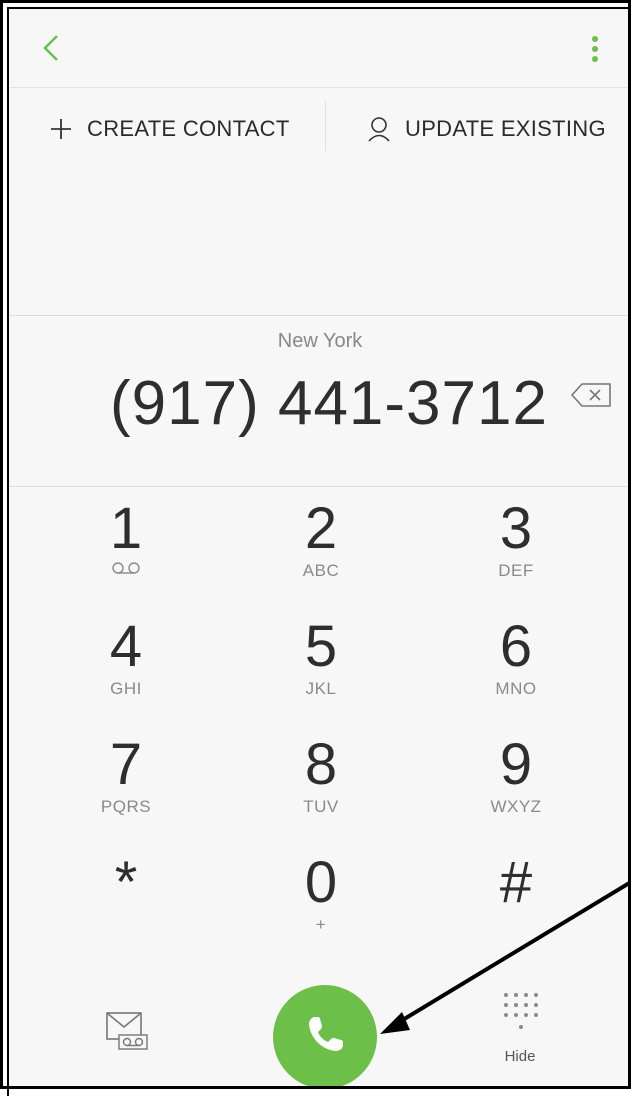  What do you see at coordinates (320, 87) in the screenshot?
I see `divider` at bounding box center [320, 87].